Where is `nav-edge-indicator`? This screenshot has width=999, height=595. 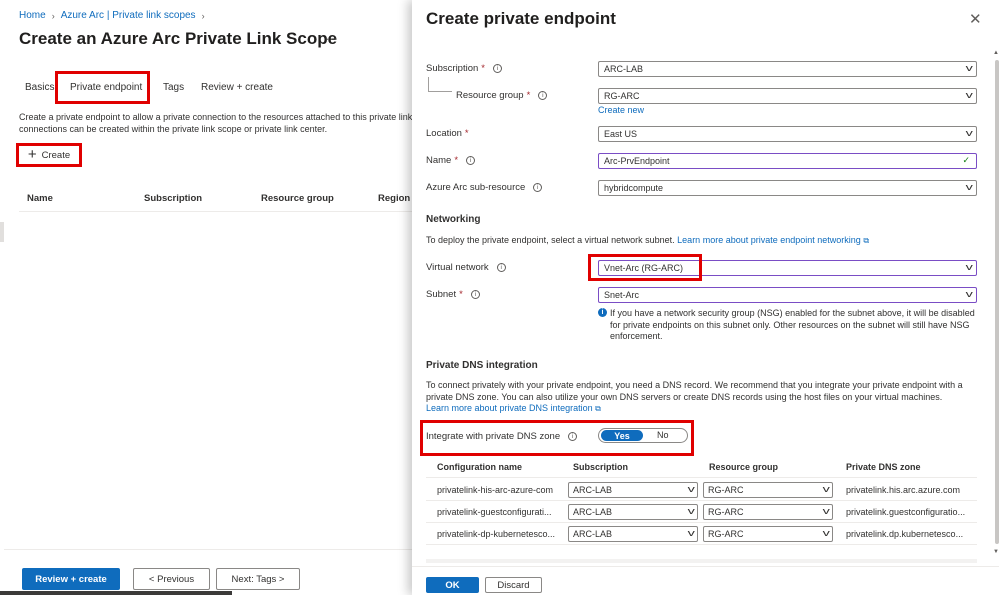
nav-edge-indicator is located at coordinates (2, 232).